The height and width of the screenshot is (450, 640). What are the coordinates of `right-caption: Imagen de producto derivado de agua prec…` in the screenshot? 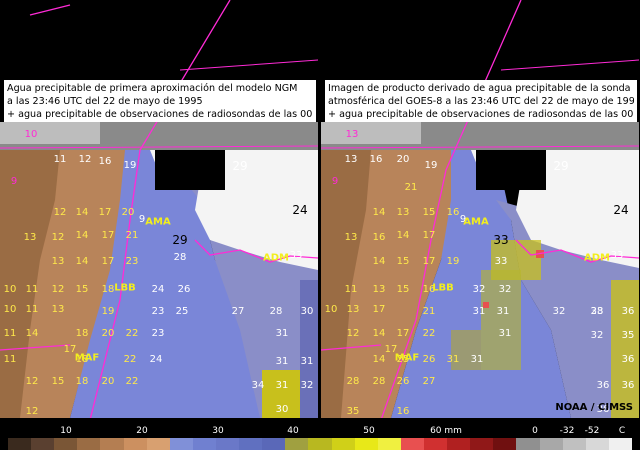 It's located at (481, 101).